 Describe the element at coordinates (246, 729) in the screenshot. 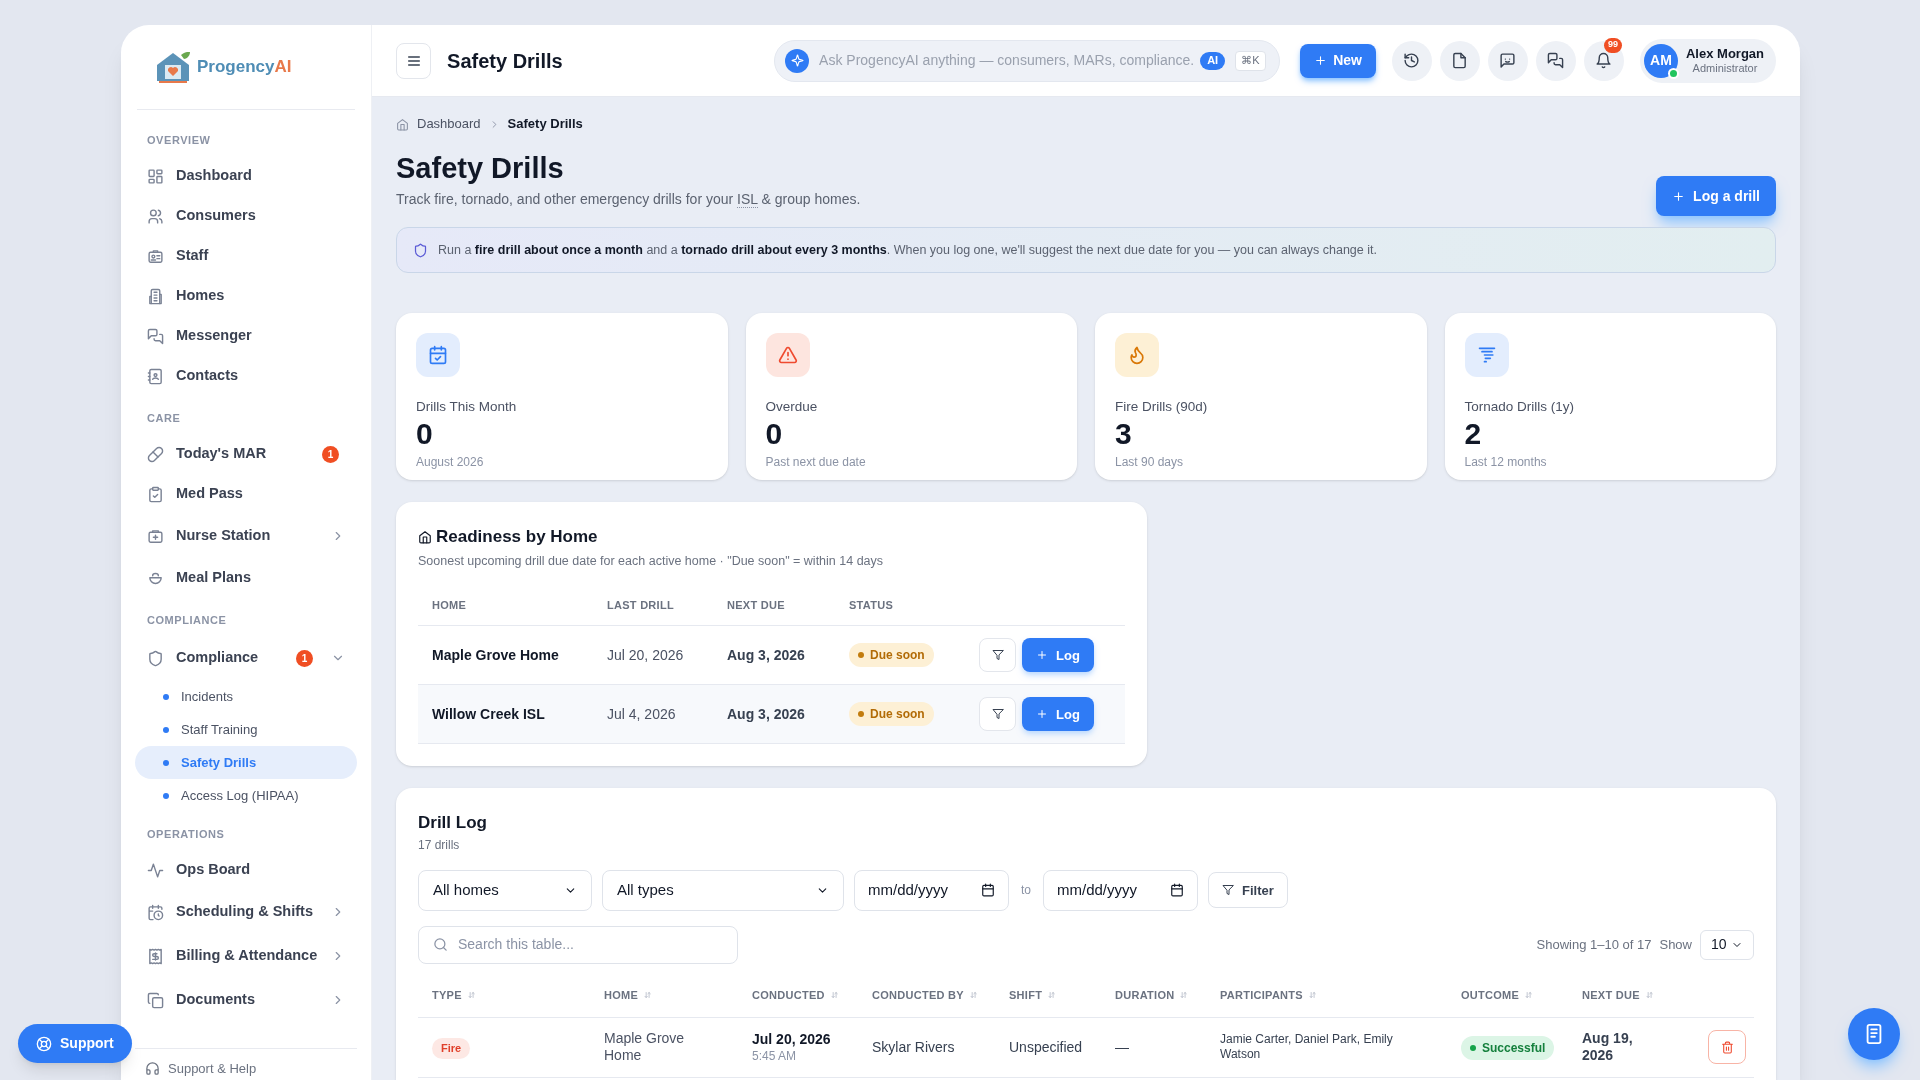

I see `nav-subitem: Staff Training` at that location.